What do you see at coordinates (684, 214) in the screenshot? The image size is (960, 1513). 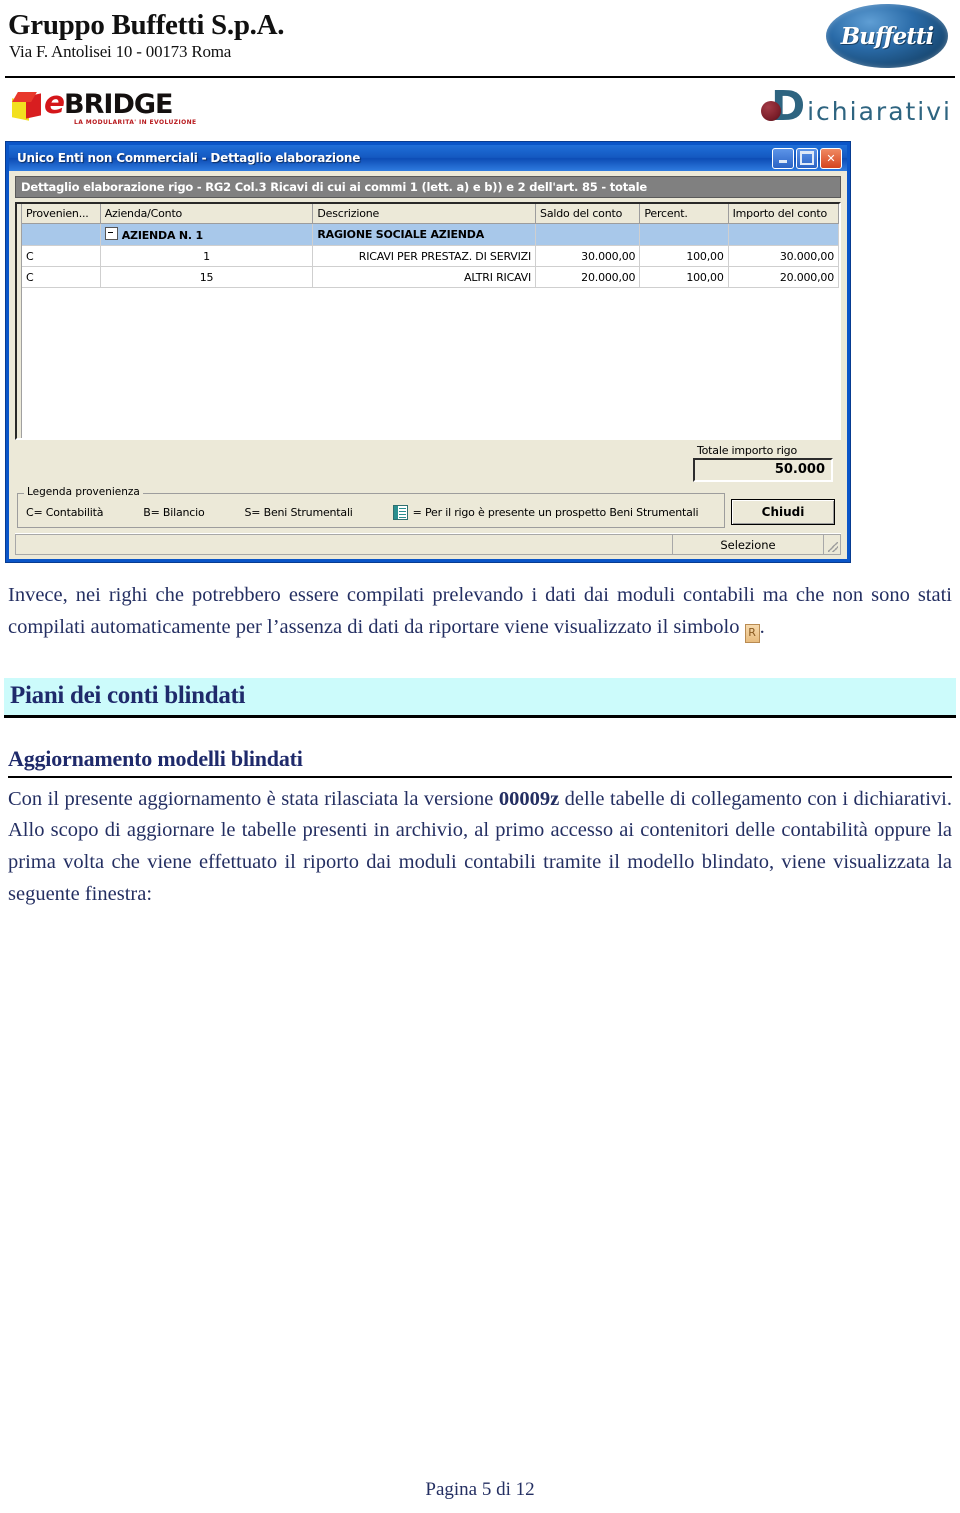 I see `column-header-percent: Percent.` at bounding box center [684, 214].